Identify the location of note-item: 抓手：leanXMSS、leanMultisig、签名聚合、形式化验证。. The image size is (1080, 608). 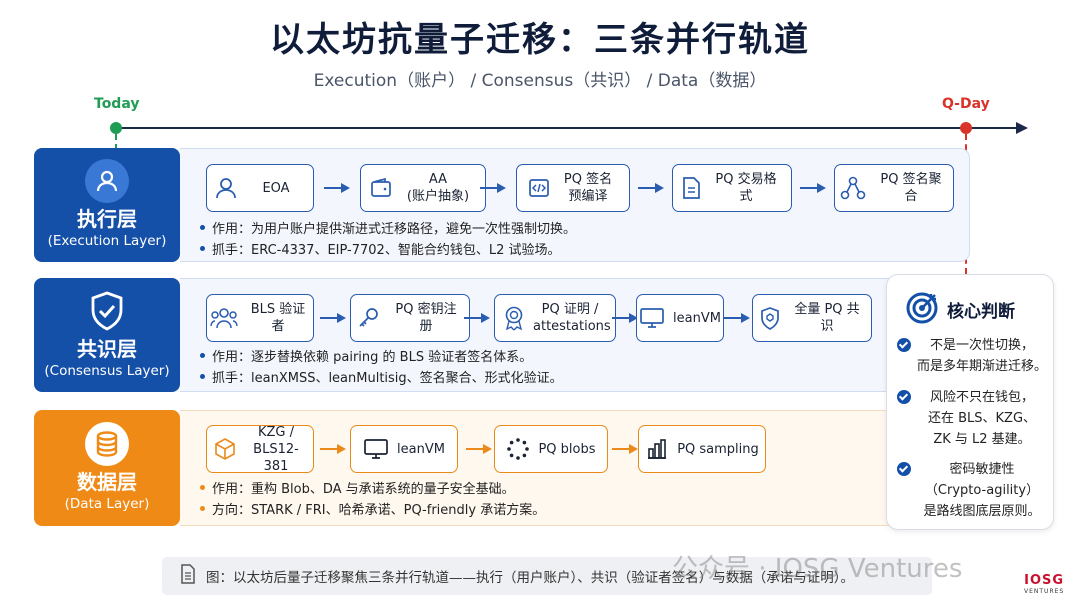
(381, 378).